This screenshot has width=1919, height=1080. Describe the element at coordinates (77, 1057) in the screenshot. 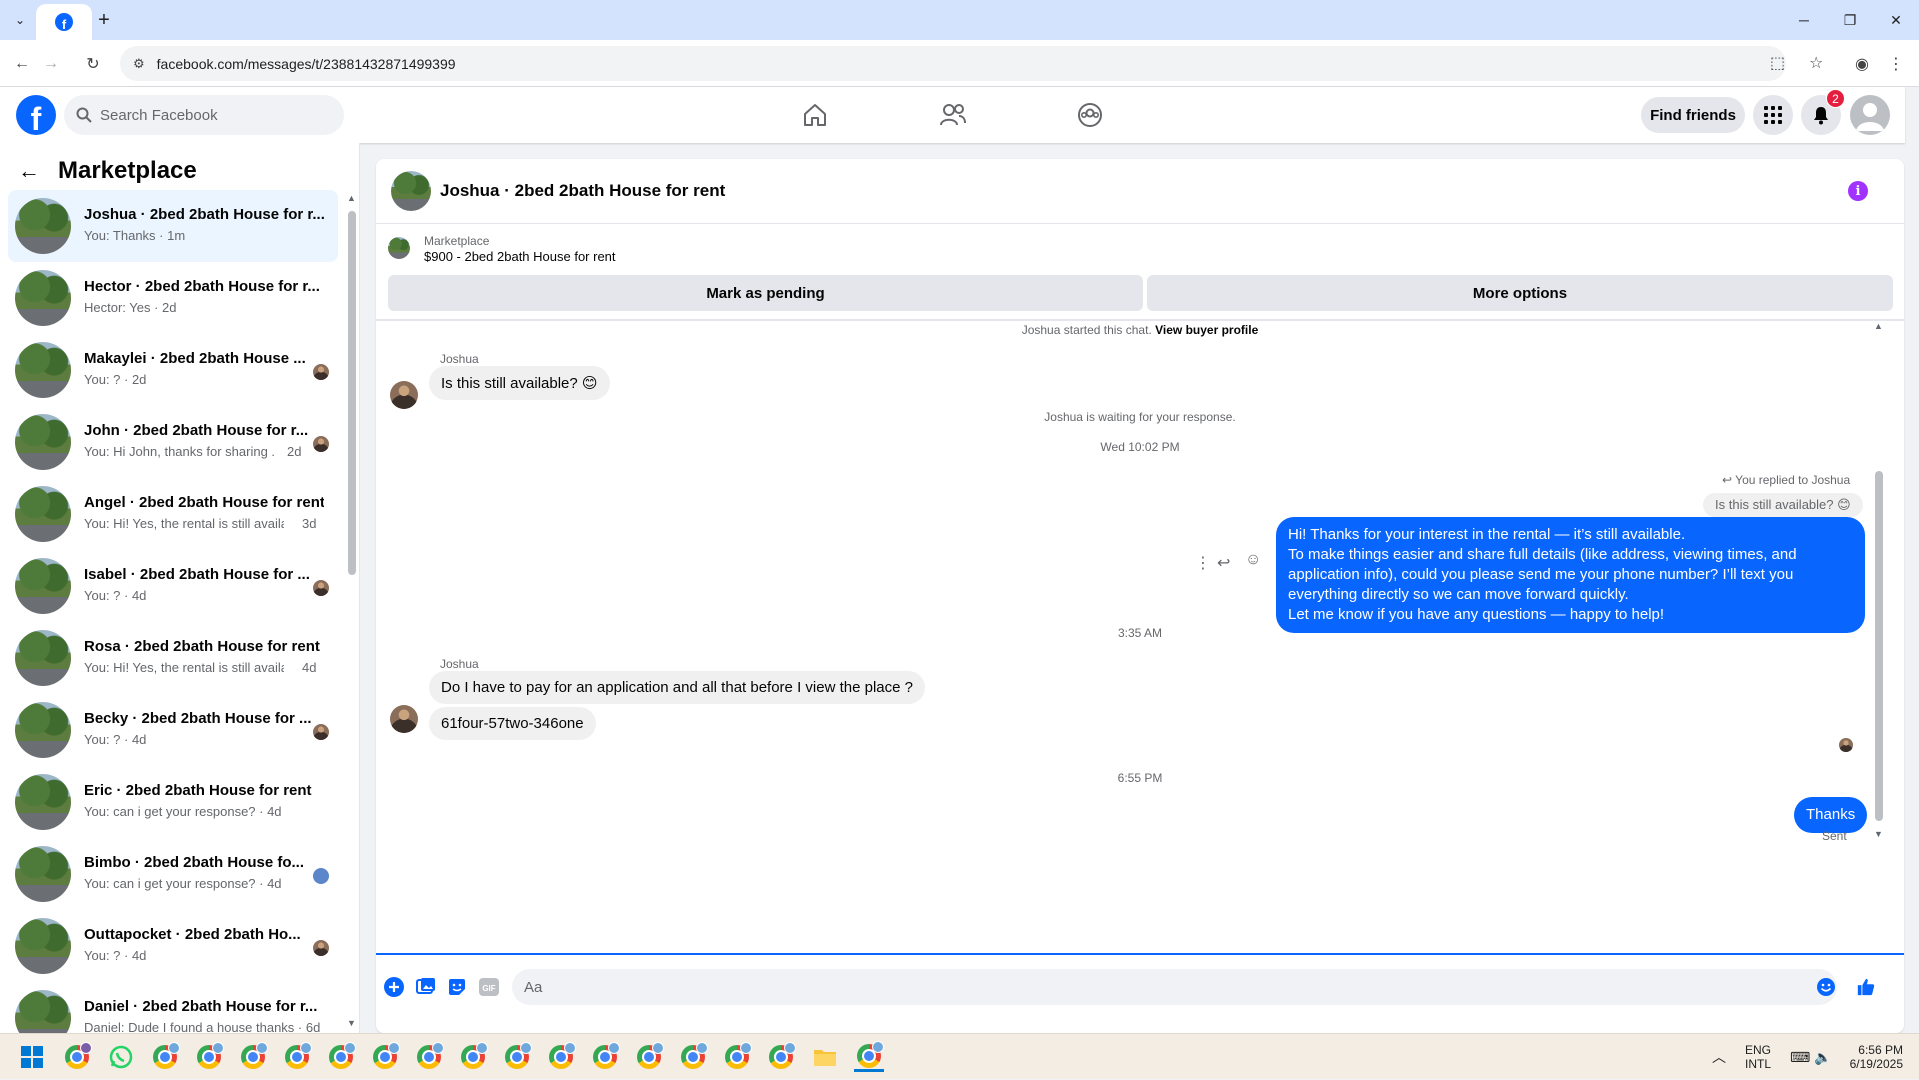

I see `chrome-profile-icon` at that location.